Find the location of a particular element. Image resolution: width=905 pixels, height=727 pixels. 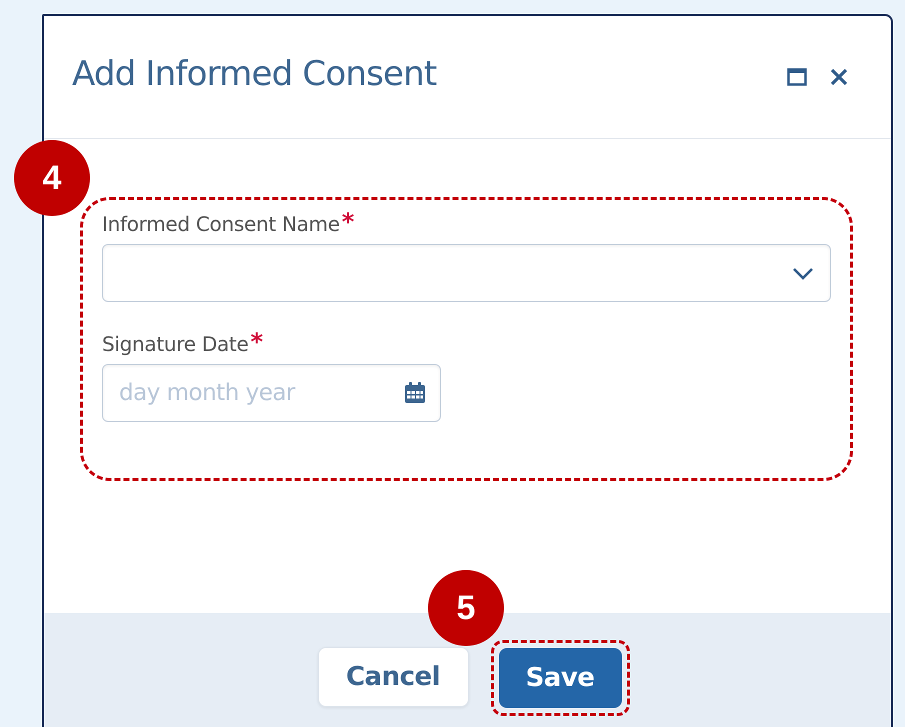

chevron-down-icon is located at coordinates (803, 273).